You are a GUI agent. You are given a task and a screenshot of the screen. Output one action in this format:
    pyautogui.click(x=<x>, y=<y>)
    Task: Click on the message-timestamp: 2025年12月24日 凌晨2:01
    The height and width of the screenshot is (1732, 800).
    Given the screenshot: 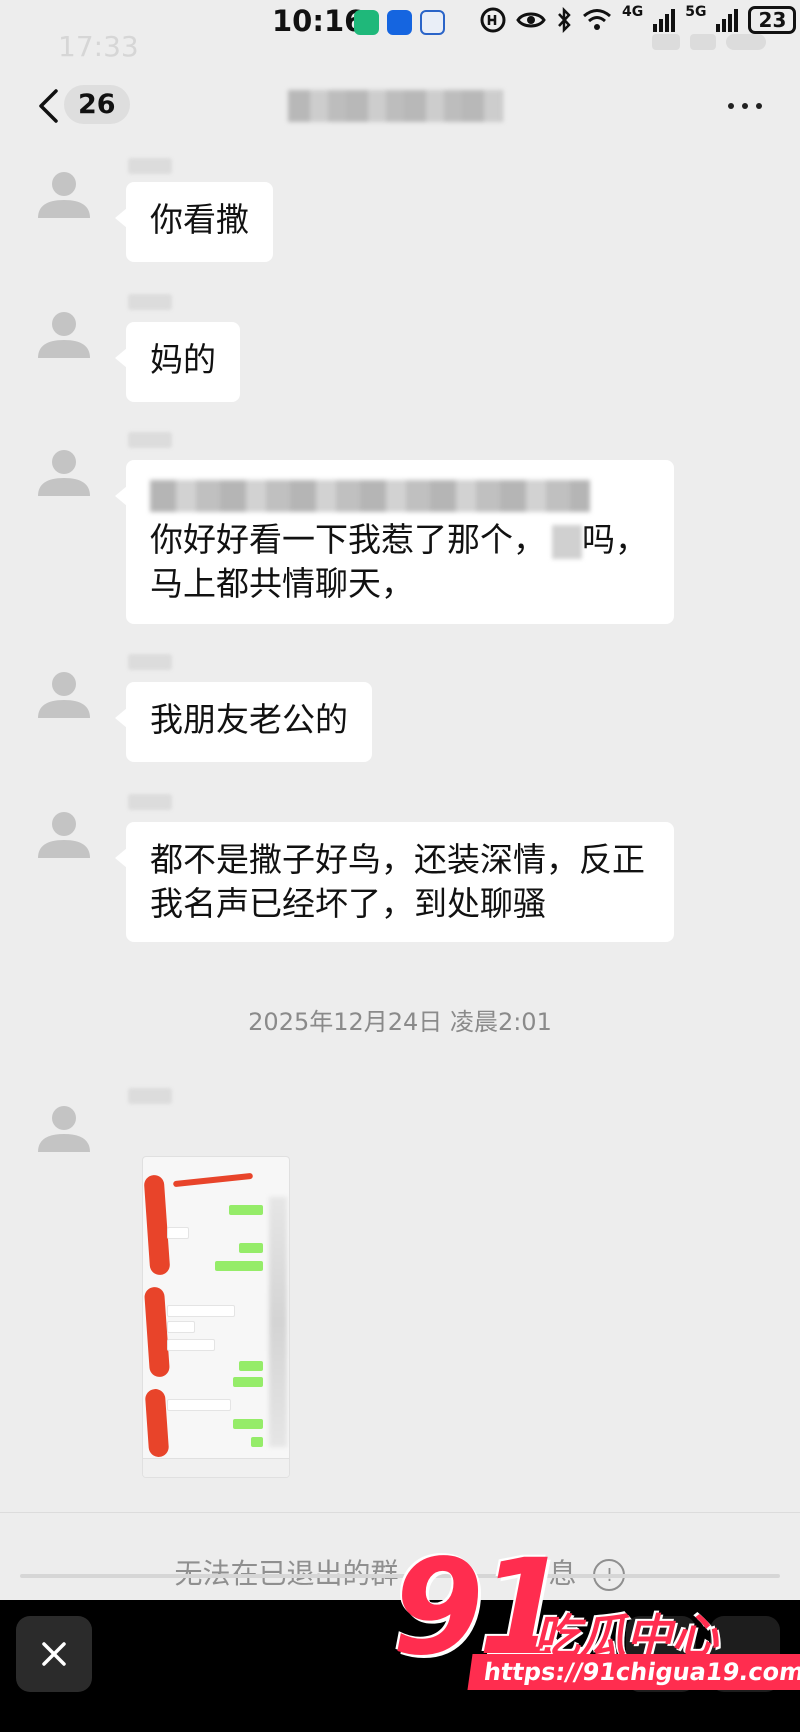 What is the action you would take?
    pyautogui.click(x=400, y=1022)
    